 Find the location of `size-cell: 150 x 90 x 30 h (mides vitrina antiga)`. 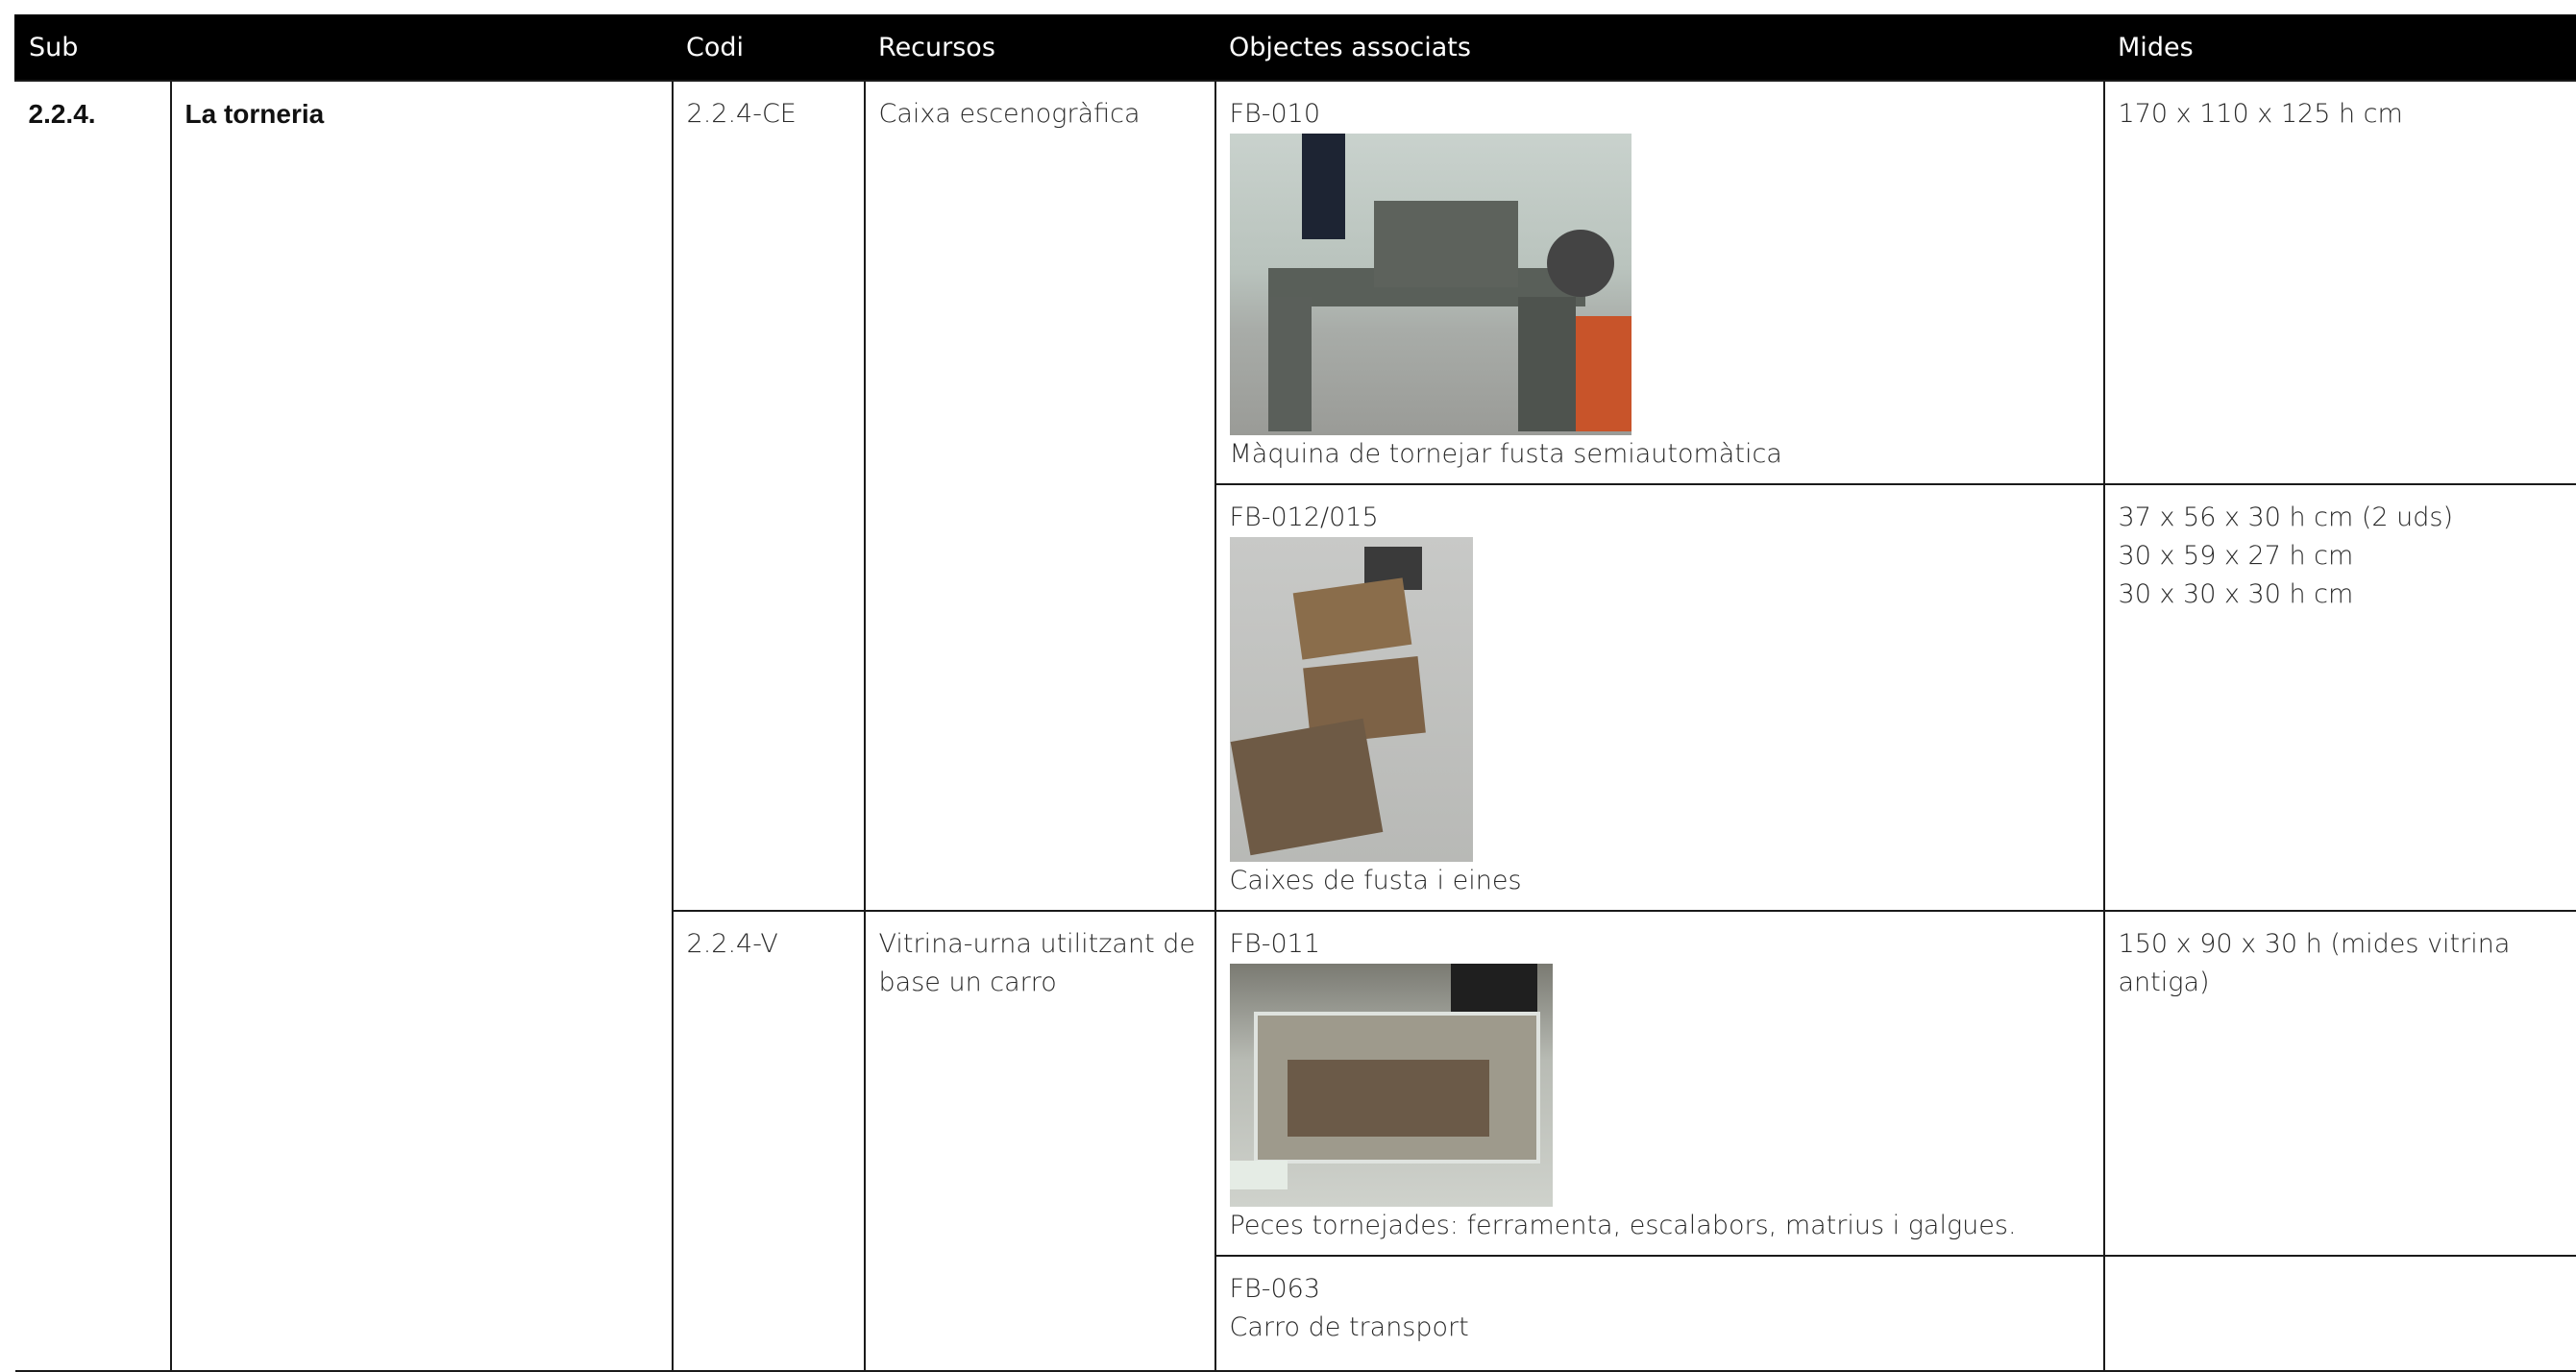

size-cell: 150 x 90 x 30 h (mides vitrina antiga) is located at coordinates (2340, 1083).